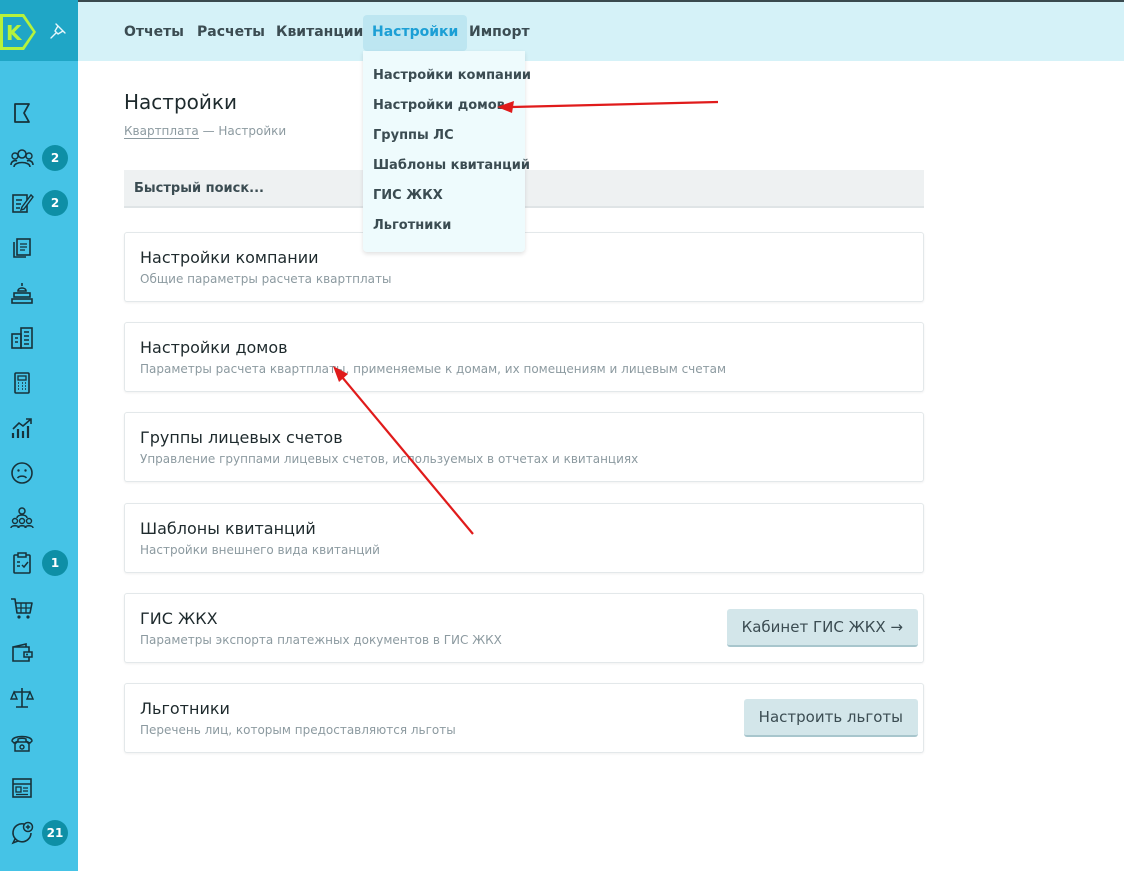  Describe the element at coordinates (319, 33) in the screenshot. I see `tab-receipts: Квитанции` at that location.